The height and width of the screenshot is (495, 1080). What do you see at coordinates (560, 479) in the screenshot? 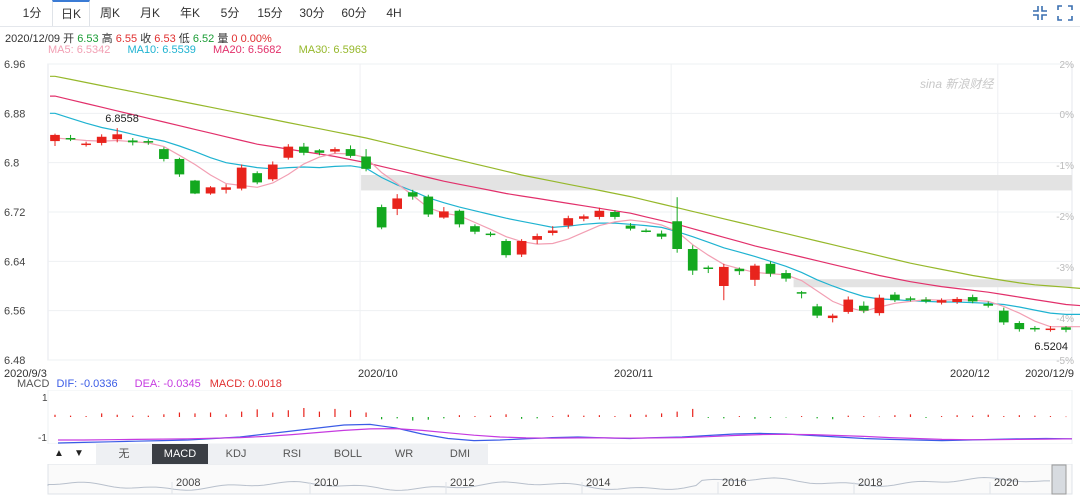
I see `navigator-frame` at bounding box center [560, 479].